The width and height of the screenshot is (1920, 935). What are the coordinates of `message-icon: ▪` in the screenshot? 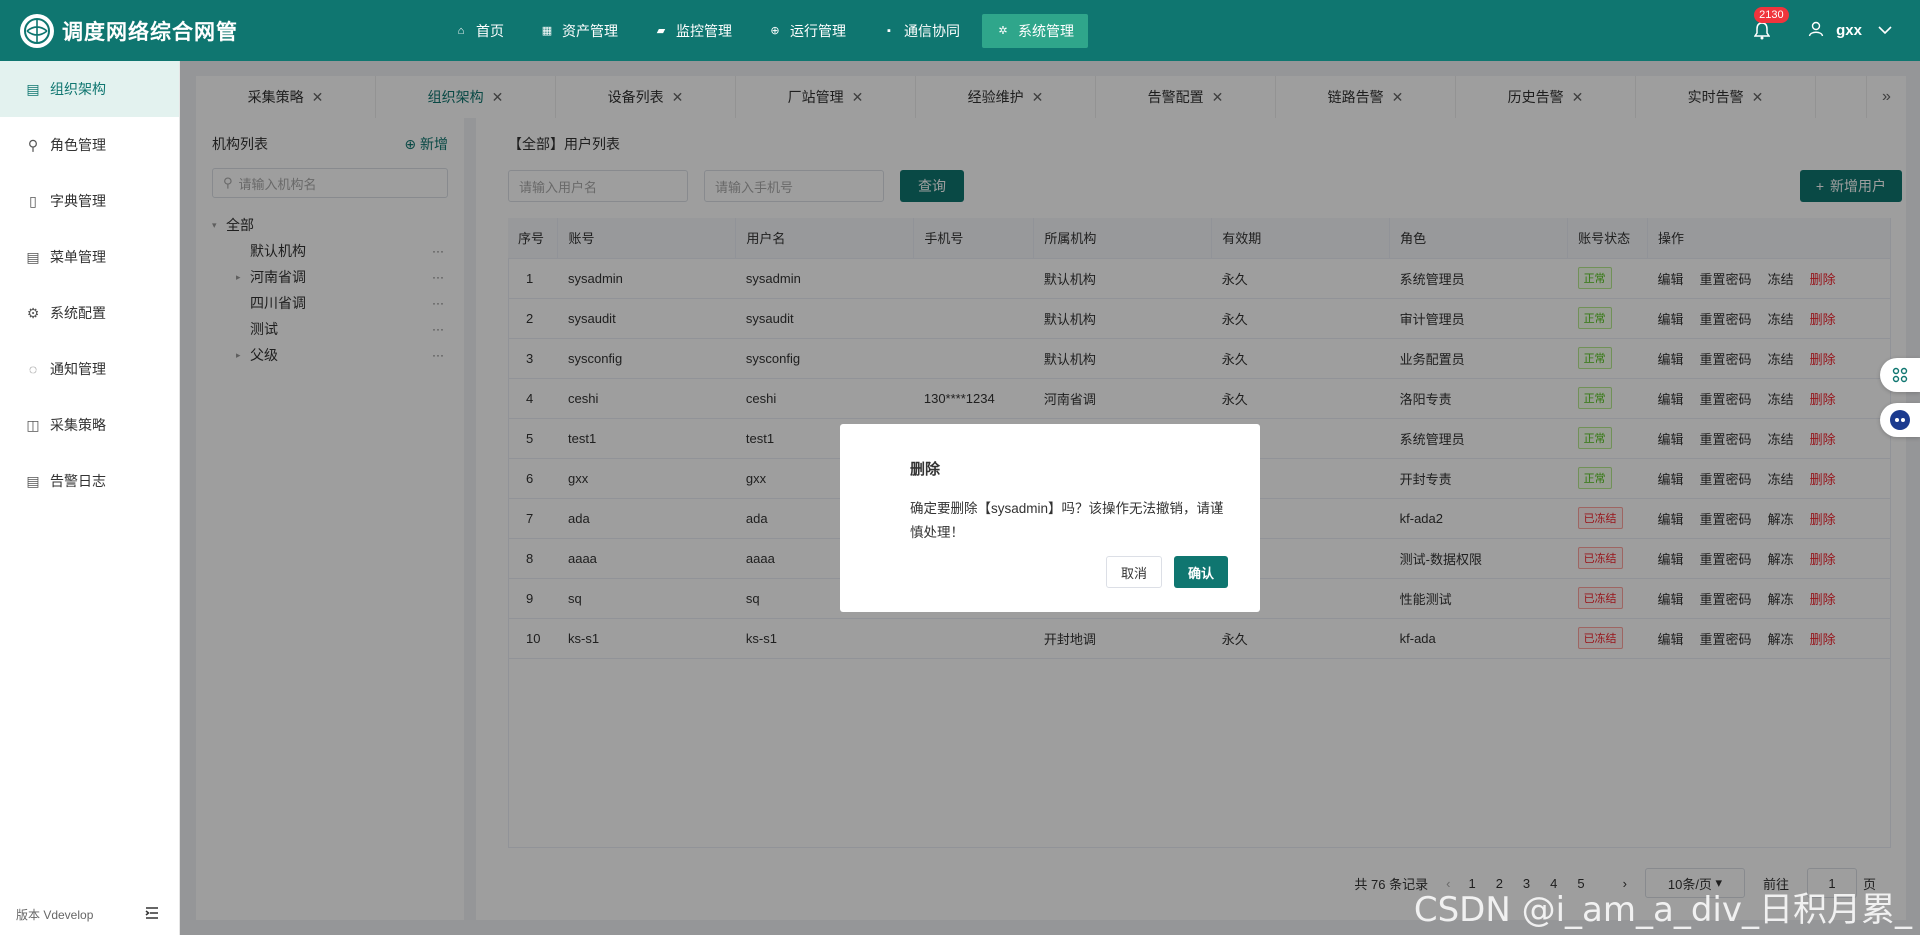 It's located at (889, 30).